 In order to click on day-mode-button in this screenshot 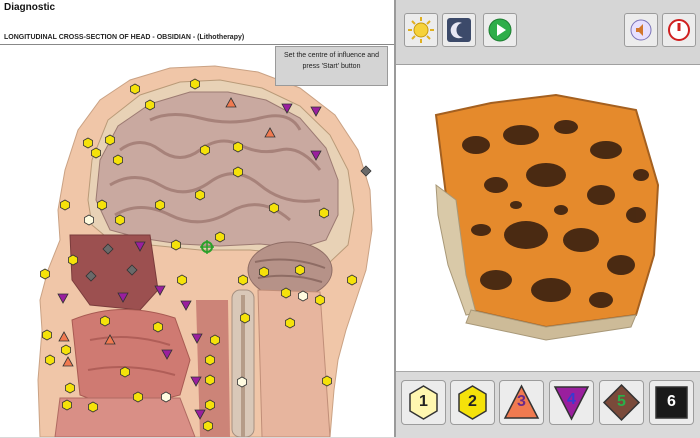, I will do `click(421, 30)`.